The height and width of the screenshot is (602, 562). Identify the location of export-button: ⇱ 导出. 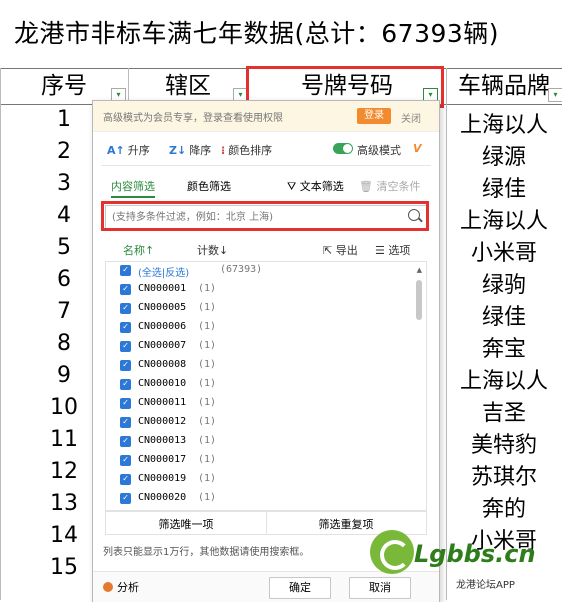
(340, 250).